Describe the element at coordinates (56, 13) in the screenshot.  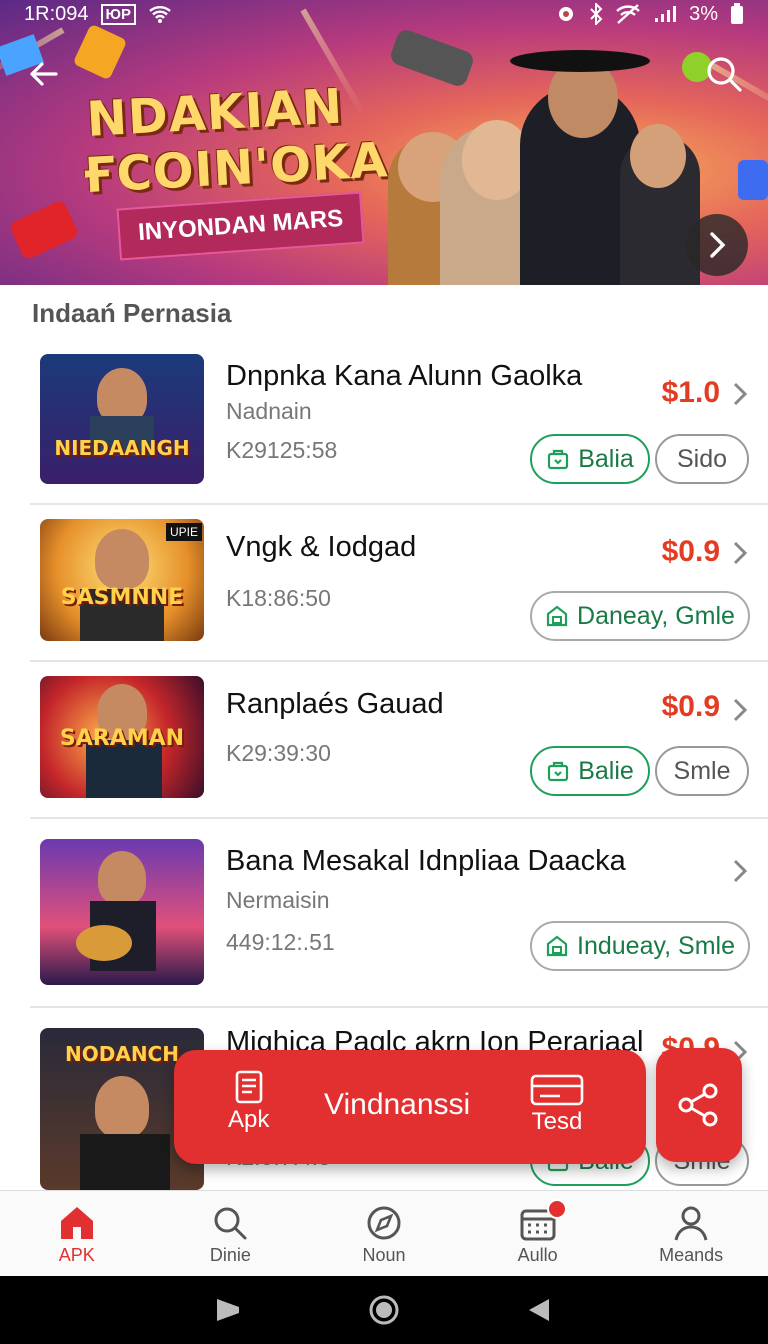
I see `status-time: 1R:094` at that location.